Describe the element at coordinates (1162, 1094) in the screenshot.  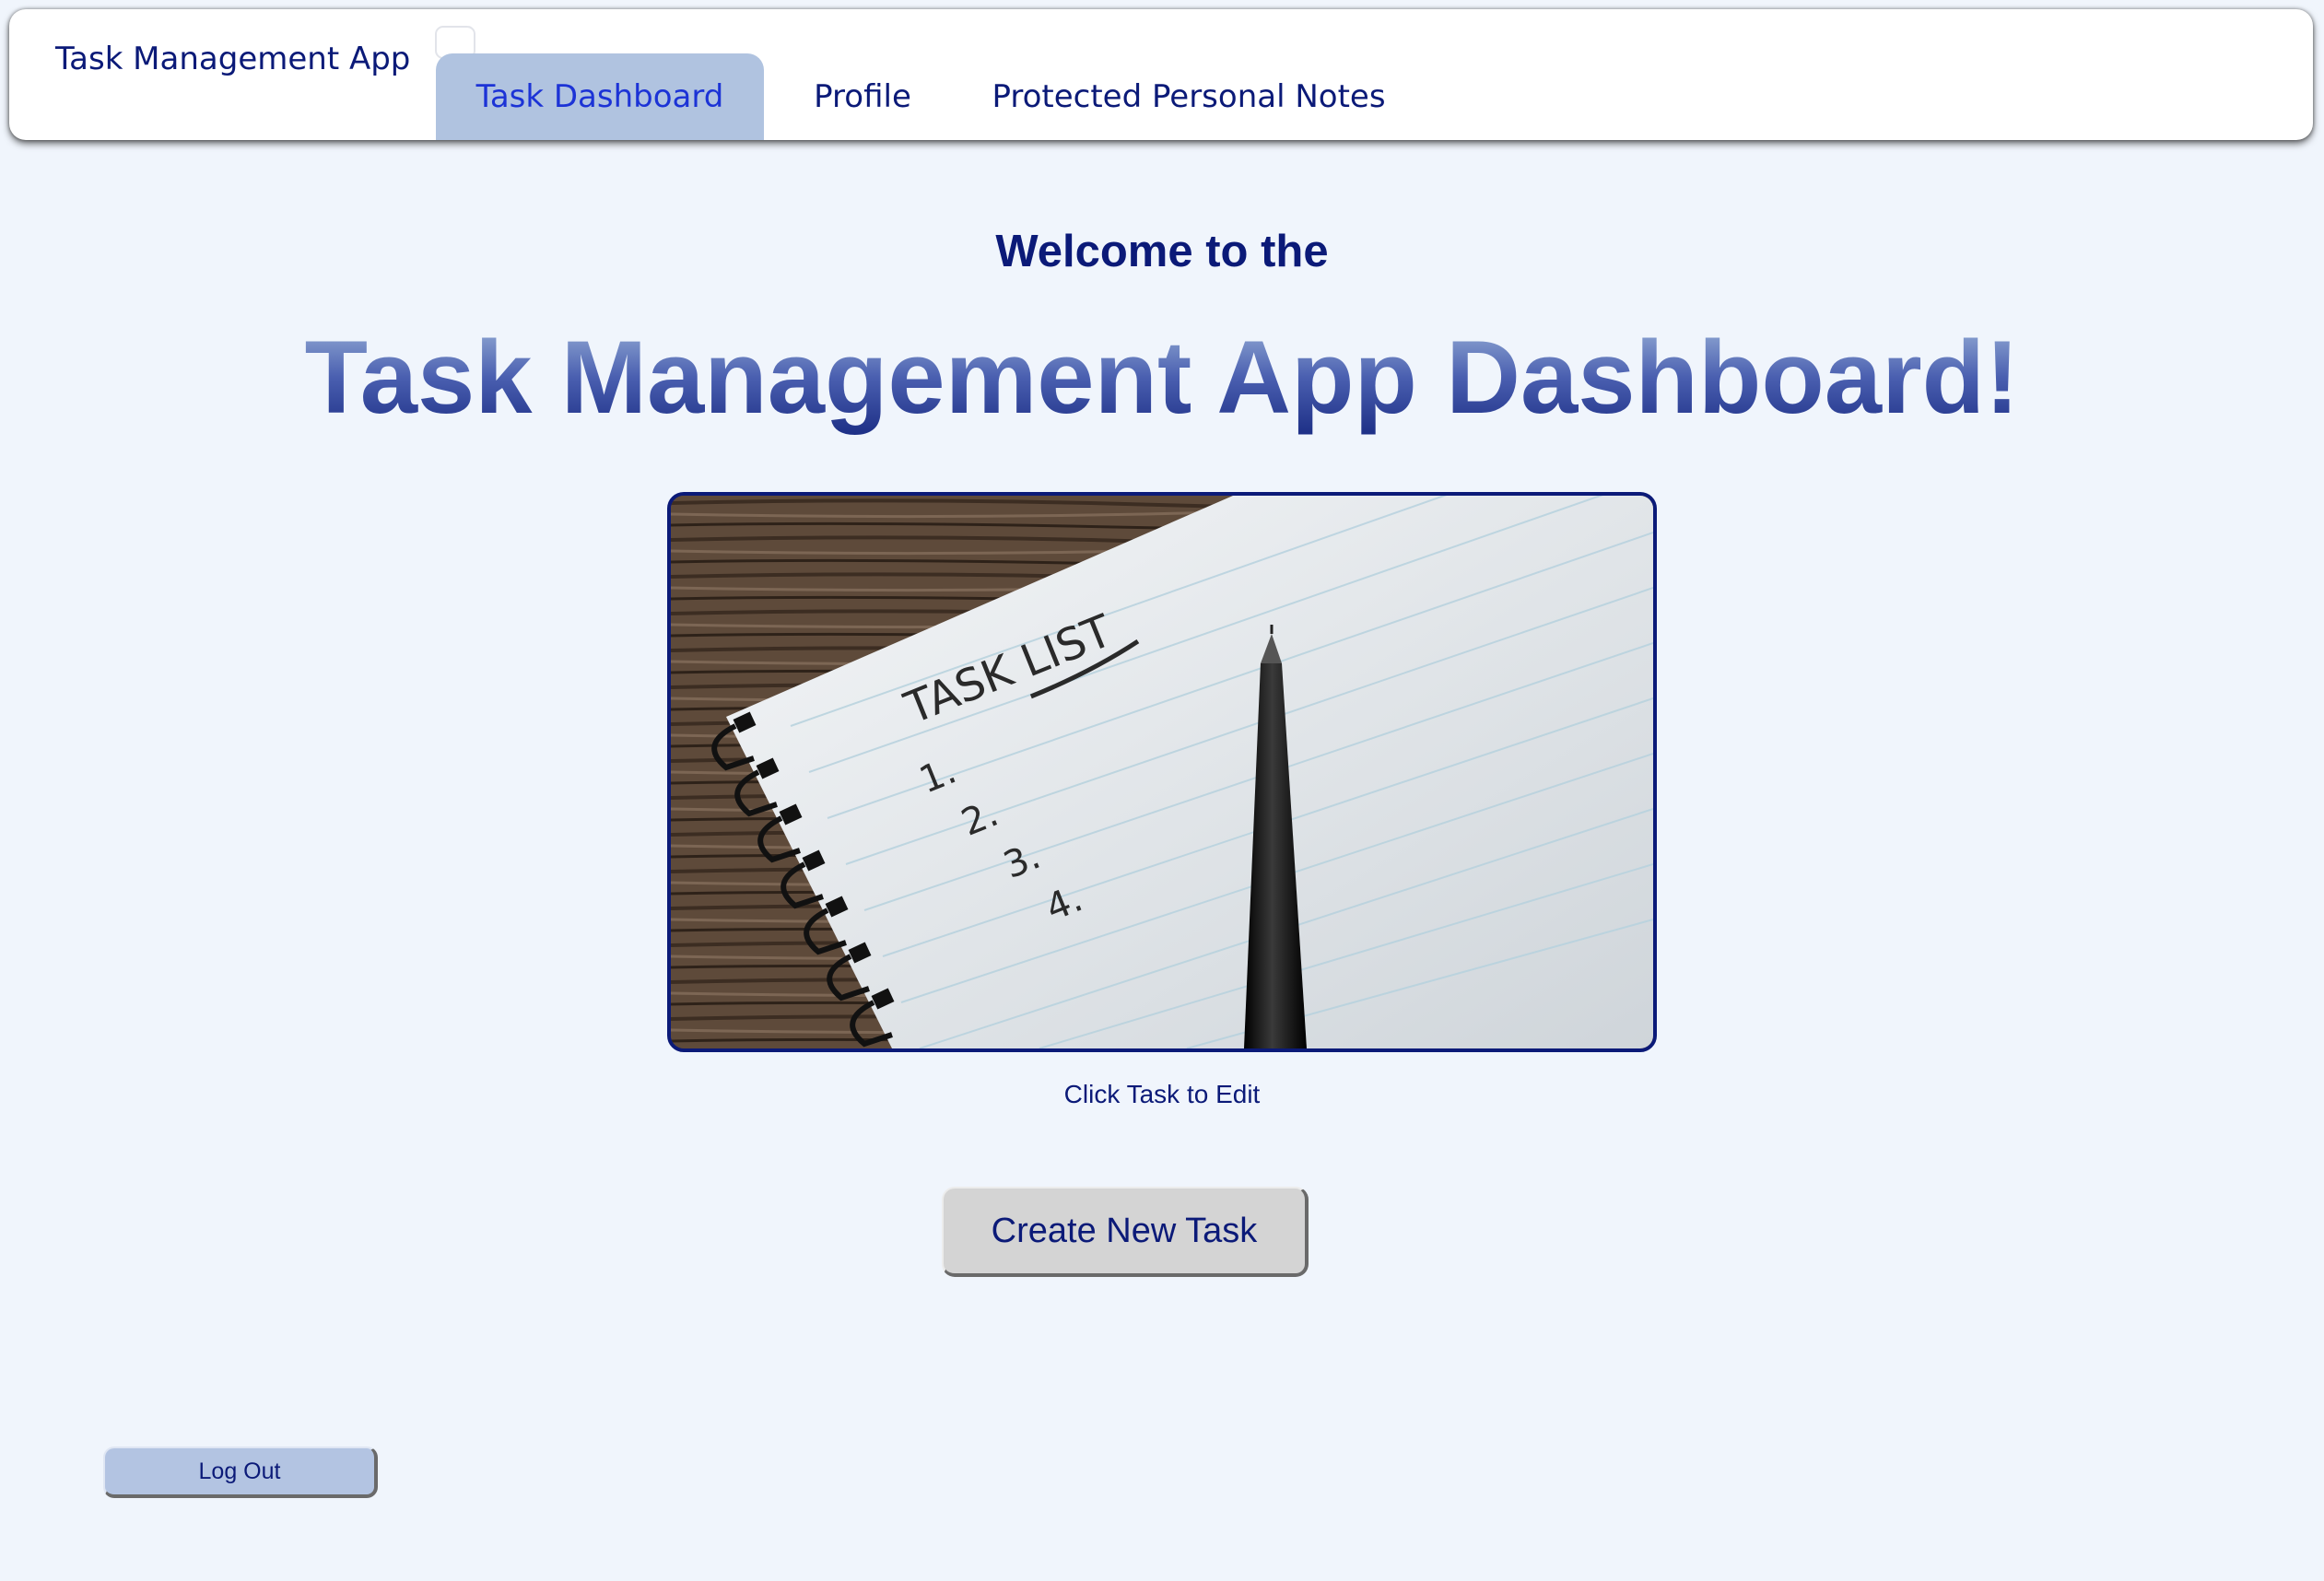
I see `edit-hint-text: Click Task to Edit` at that location.